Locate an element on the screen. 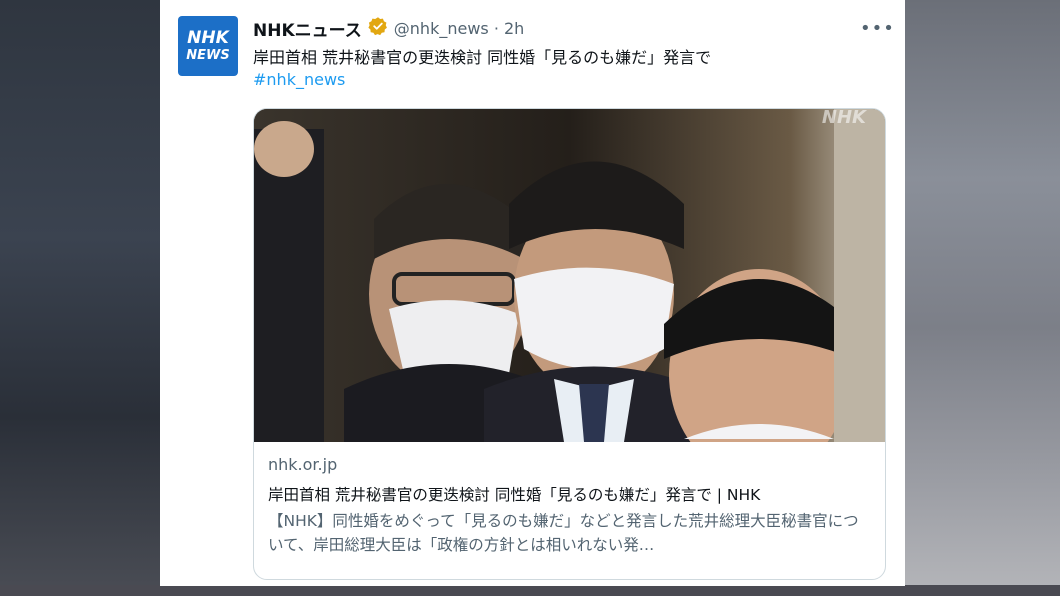 Image resolution: width=1060 pixels, height=596 pixels. background-bottom is located at coordinates (530, 590).